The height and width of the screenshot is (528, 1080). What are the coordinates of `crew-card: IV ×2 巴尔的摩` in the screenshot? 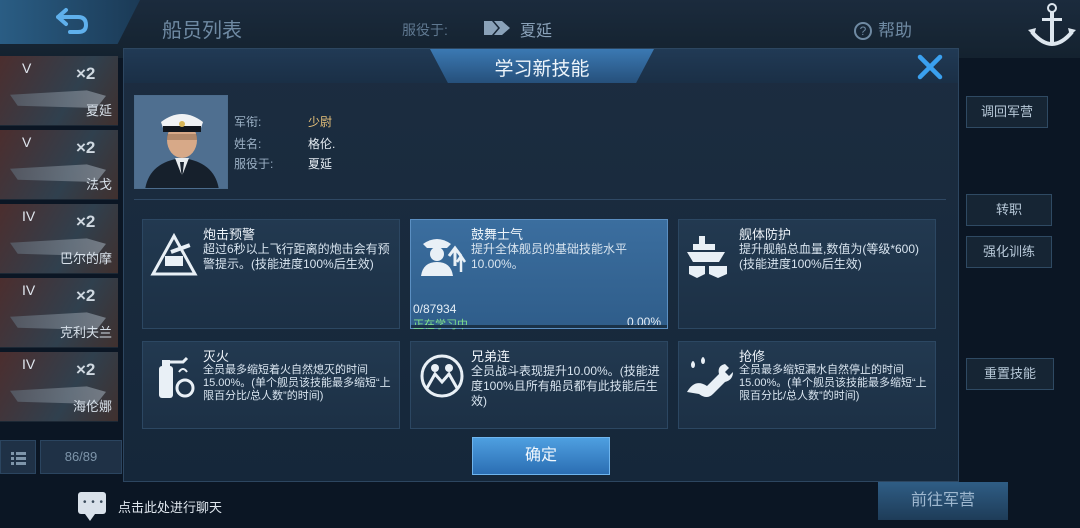 It's located at (59, 239).